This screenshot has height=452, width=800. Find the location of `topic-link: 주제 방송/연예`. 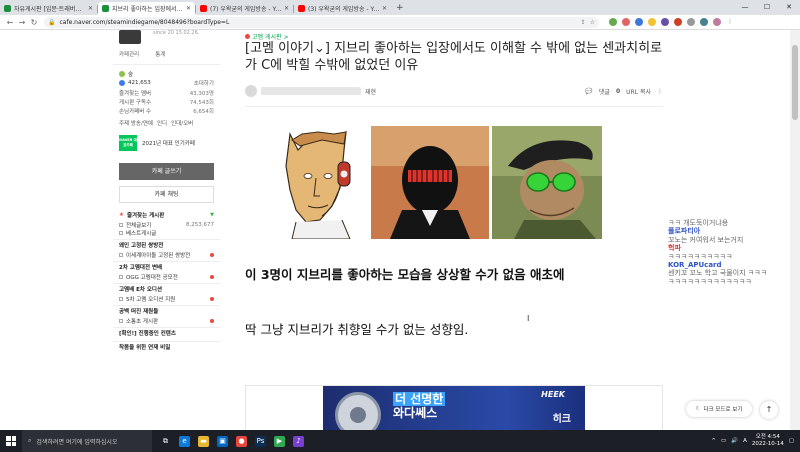

topic-link: 주제 방송/연예 is located at coordinates (136, 123).